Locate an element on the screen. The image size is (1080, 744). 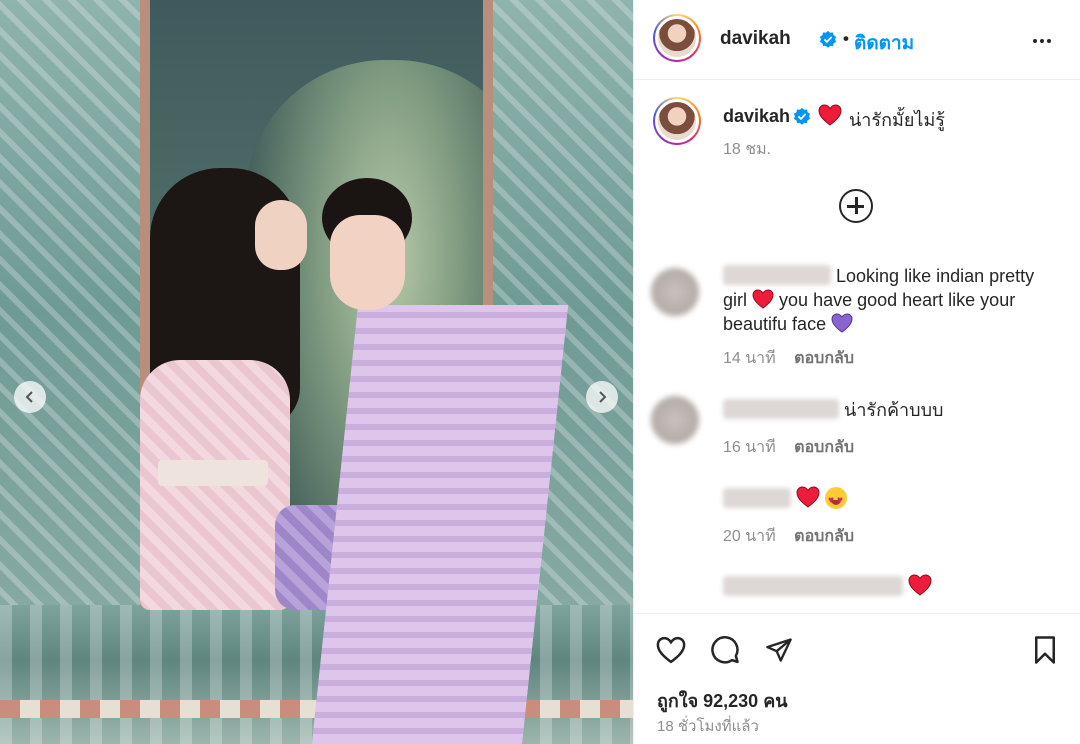
comment-button is located at coordinates (725, 650).